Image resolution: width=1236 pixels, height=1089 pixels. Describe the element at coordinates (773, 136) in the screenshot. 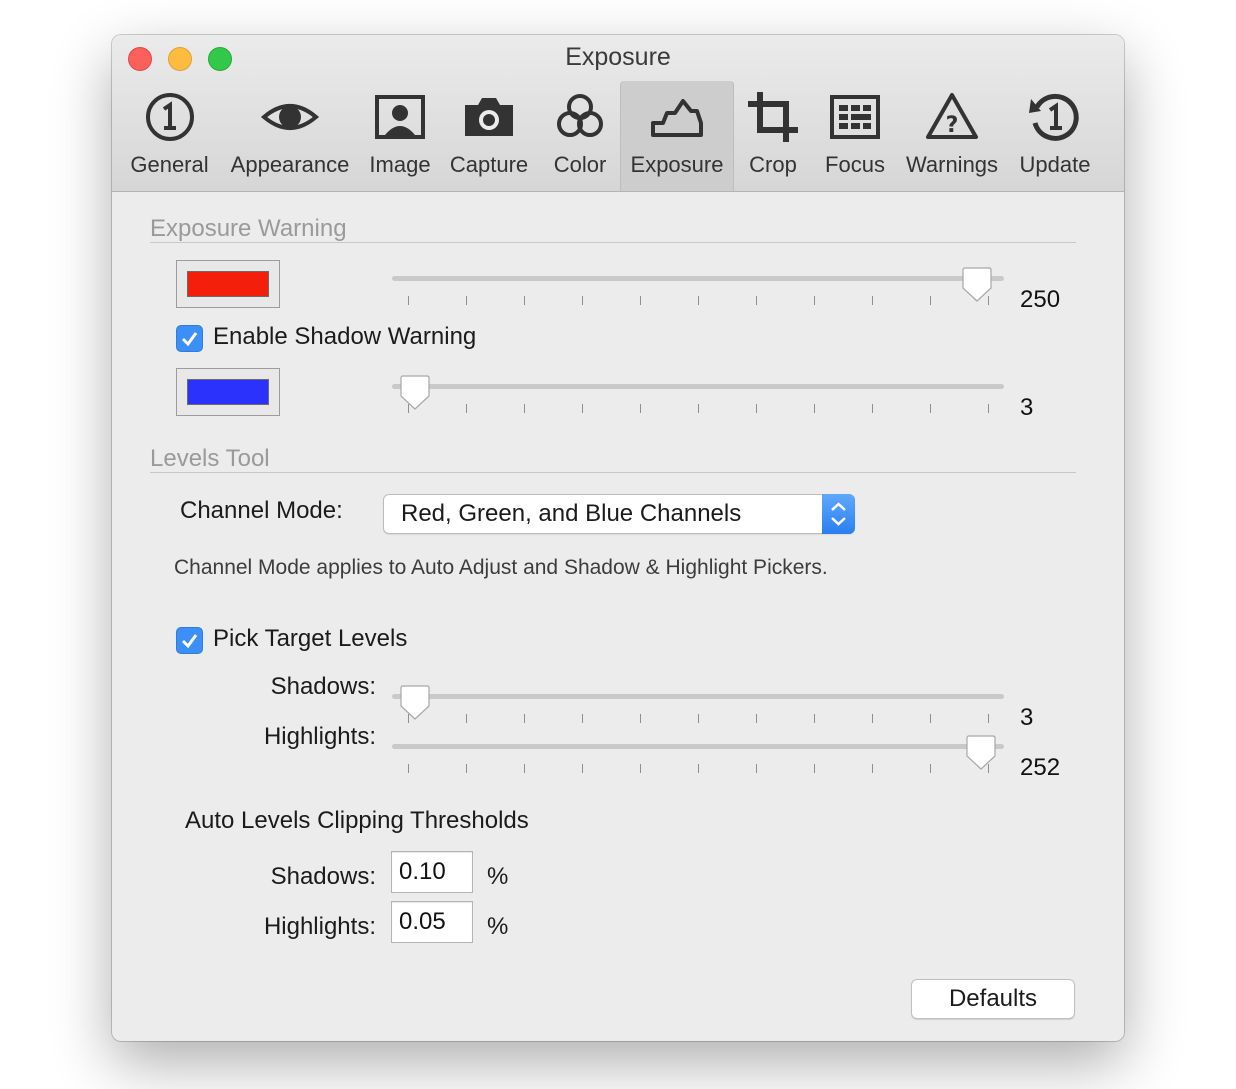

I see `tab-crop: Crop` at that location.